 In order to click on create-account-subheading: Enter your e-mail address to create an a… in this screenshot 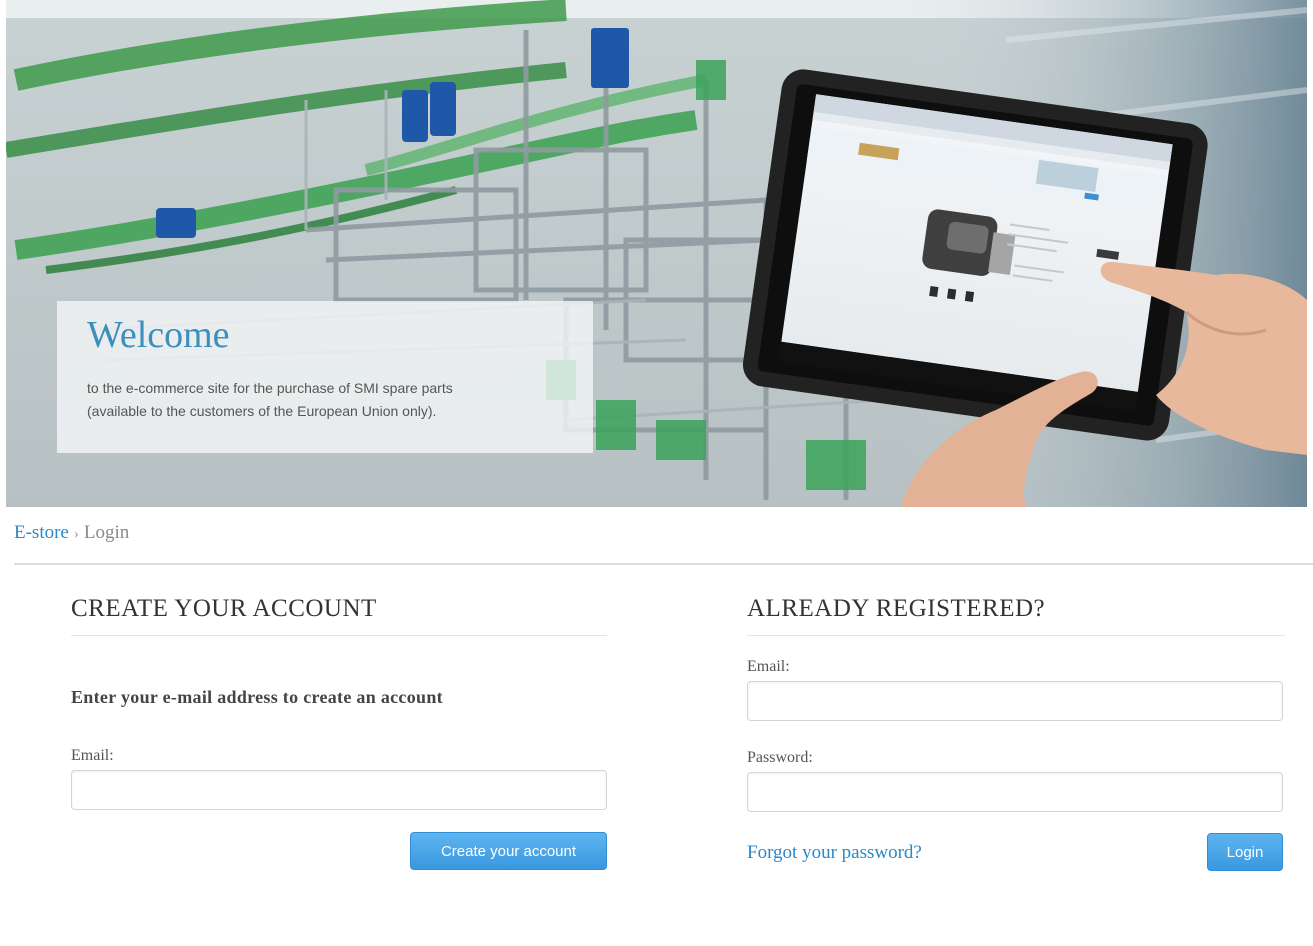, I will do `click(257, 697)`.